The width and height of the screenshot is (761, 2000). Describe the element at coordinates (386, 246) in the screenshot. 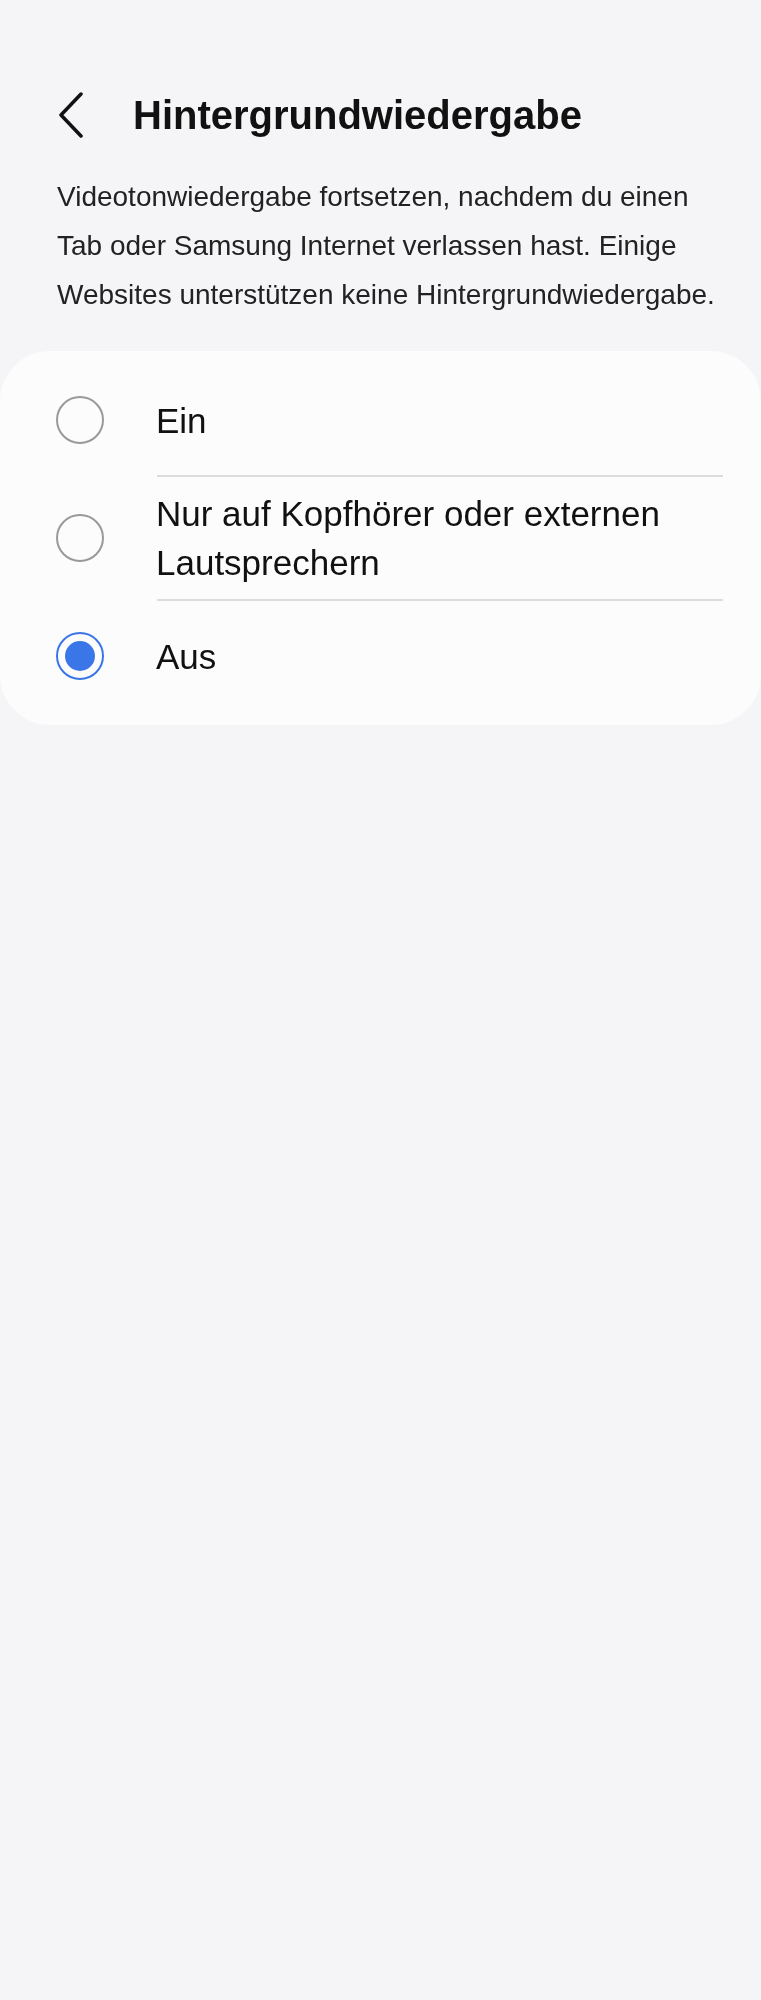

I see `description-text: Videotonwiedergabe fortsetzen, nachdem du einen Tab oder Samsung Internet verlassen hast. Einige Websites unterstützen keine Hintergrundwiedergabe.` at that location.